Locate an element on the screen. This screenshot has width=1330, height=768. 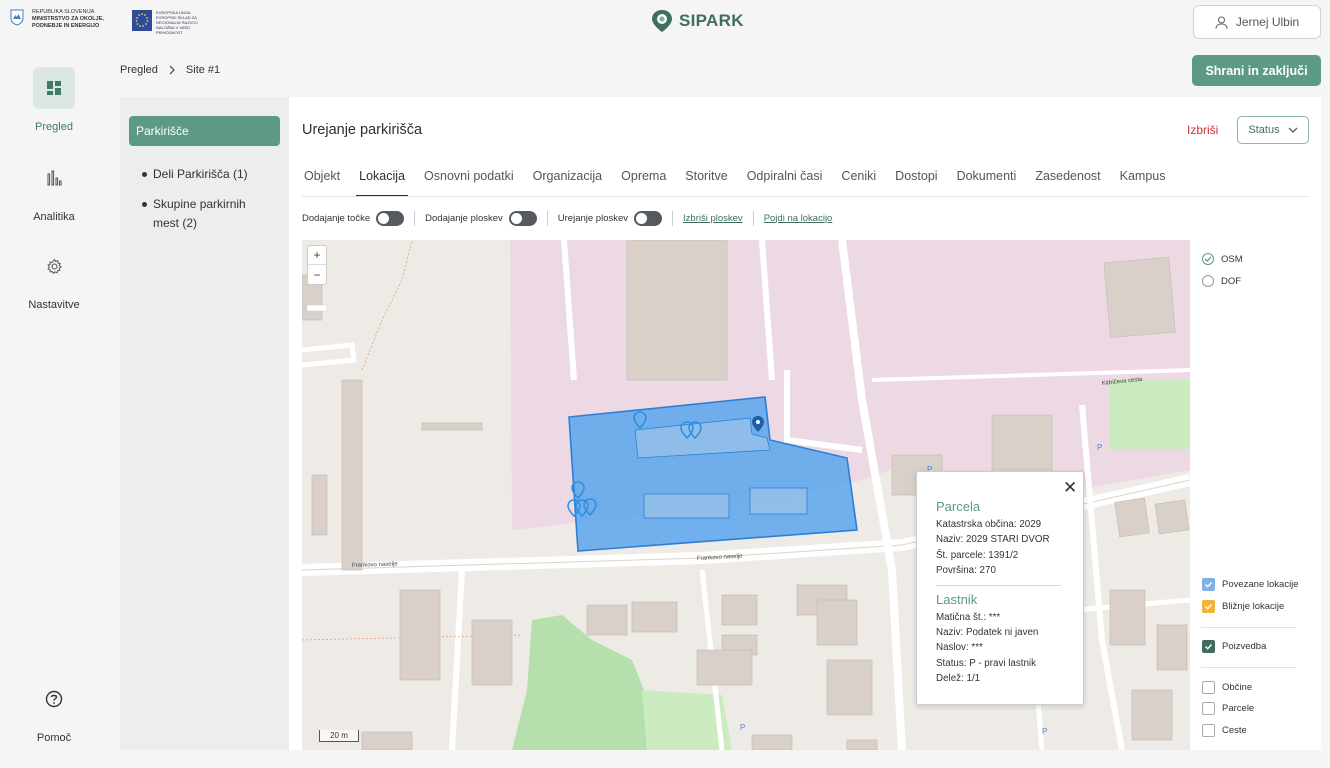
parking-label: P is located at coordinates (1099, 447).